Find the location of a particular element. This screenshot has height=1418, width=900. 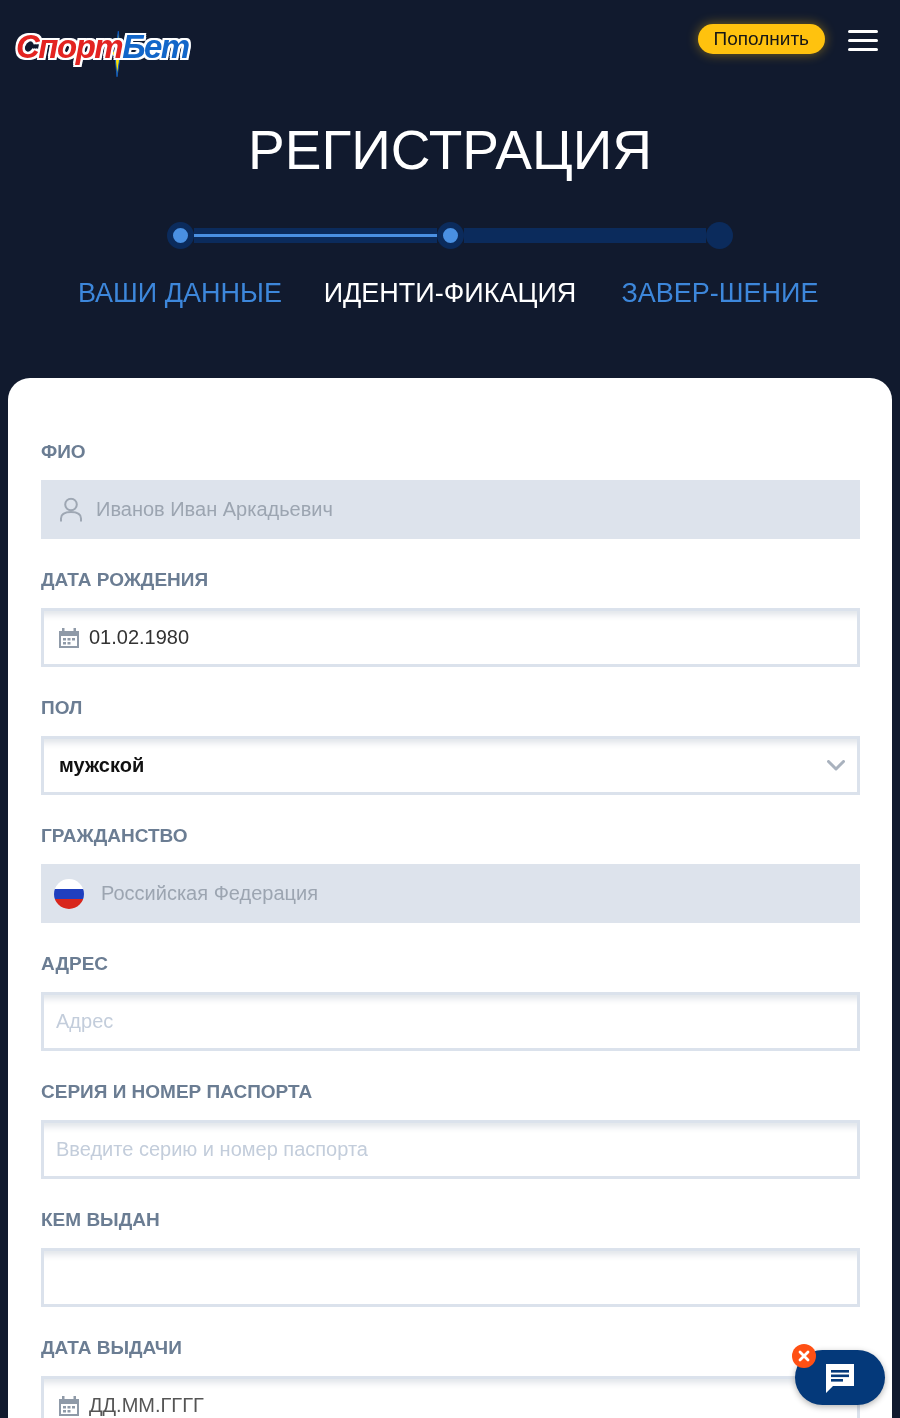

close-icon is located at coordinates (804, 1356).